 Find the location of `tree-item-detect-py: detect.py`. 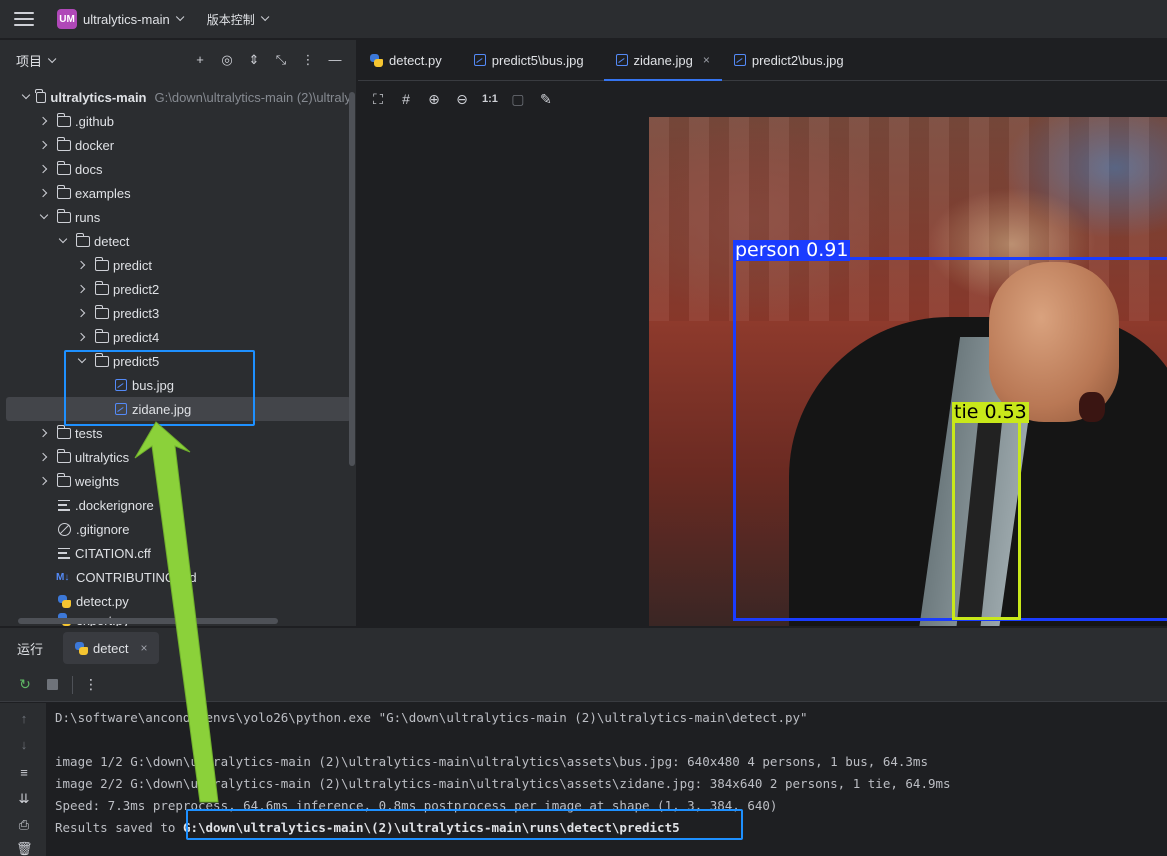

tree-item-detect-py: detect.py is located at coordinates (178, 601).